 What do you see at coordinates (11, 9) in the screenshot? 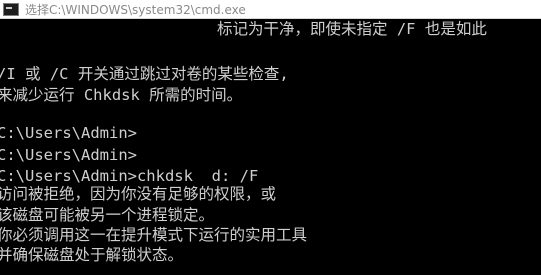
I see `cmd-icon` at bounding box center [11, 9].